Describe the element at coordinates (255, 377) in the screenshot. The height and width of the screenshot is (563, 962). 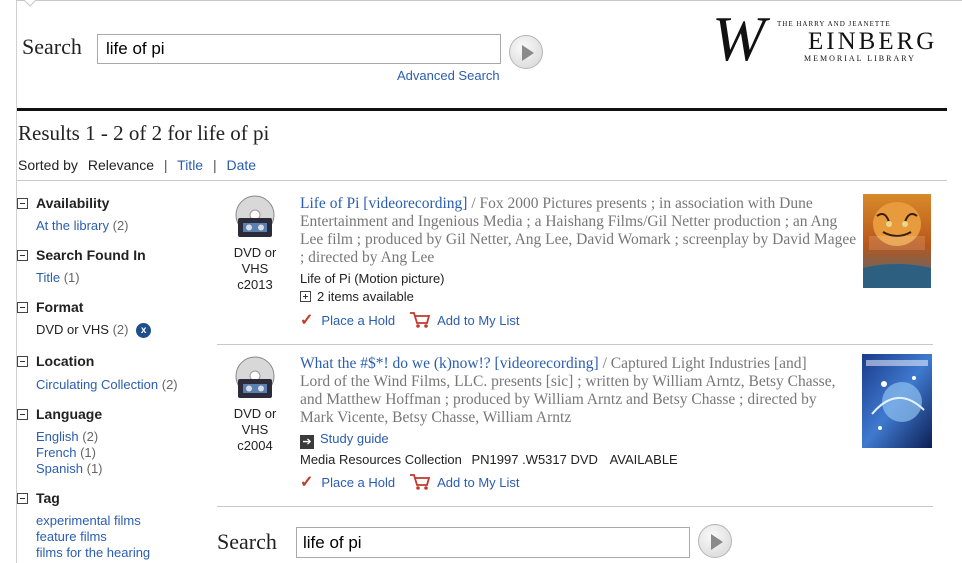
I see `dvd-vhs-format-icon` at that location.